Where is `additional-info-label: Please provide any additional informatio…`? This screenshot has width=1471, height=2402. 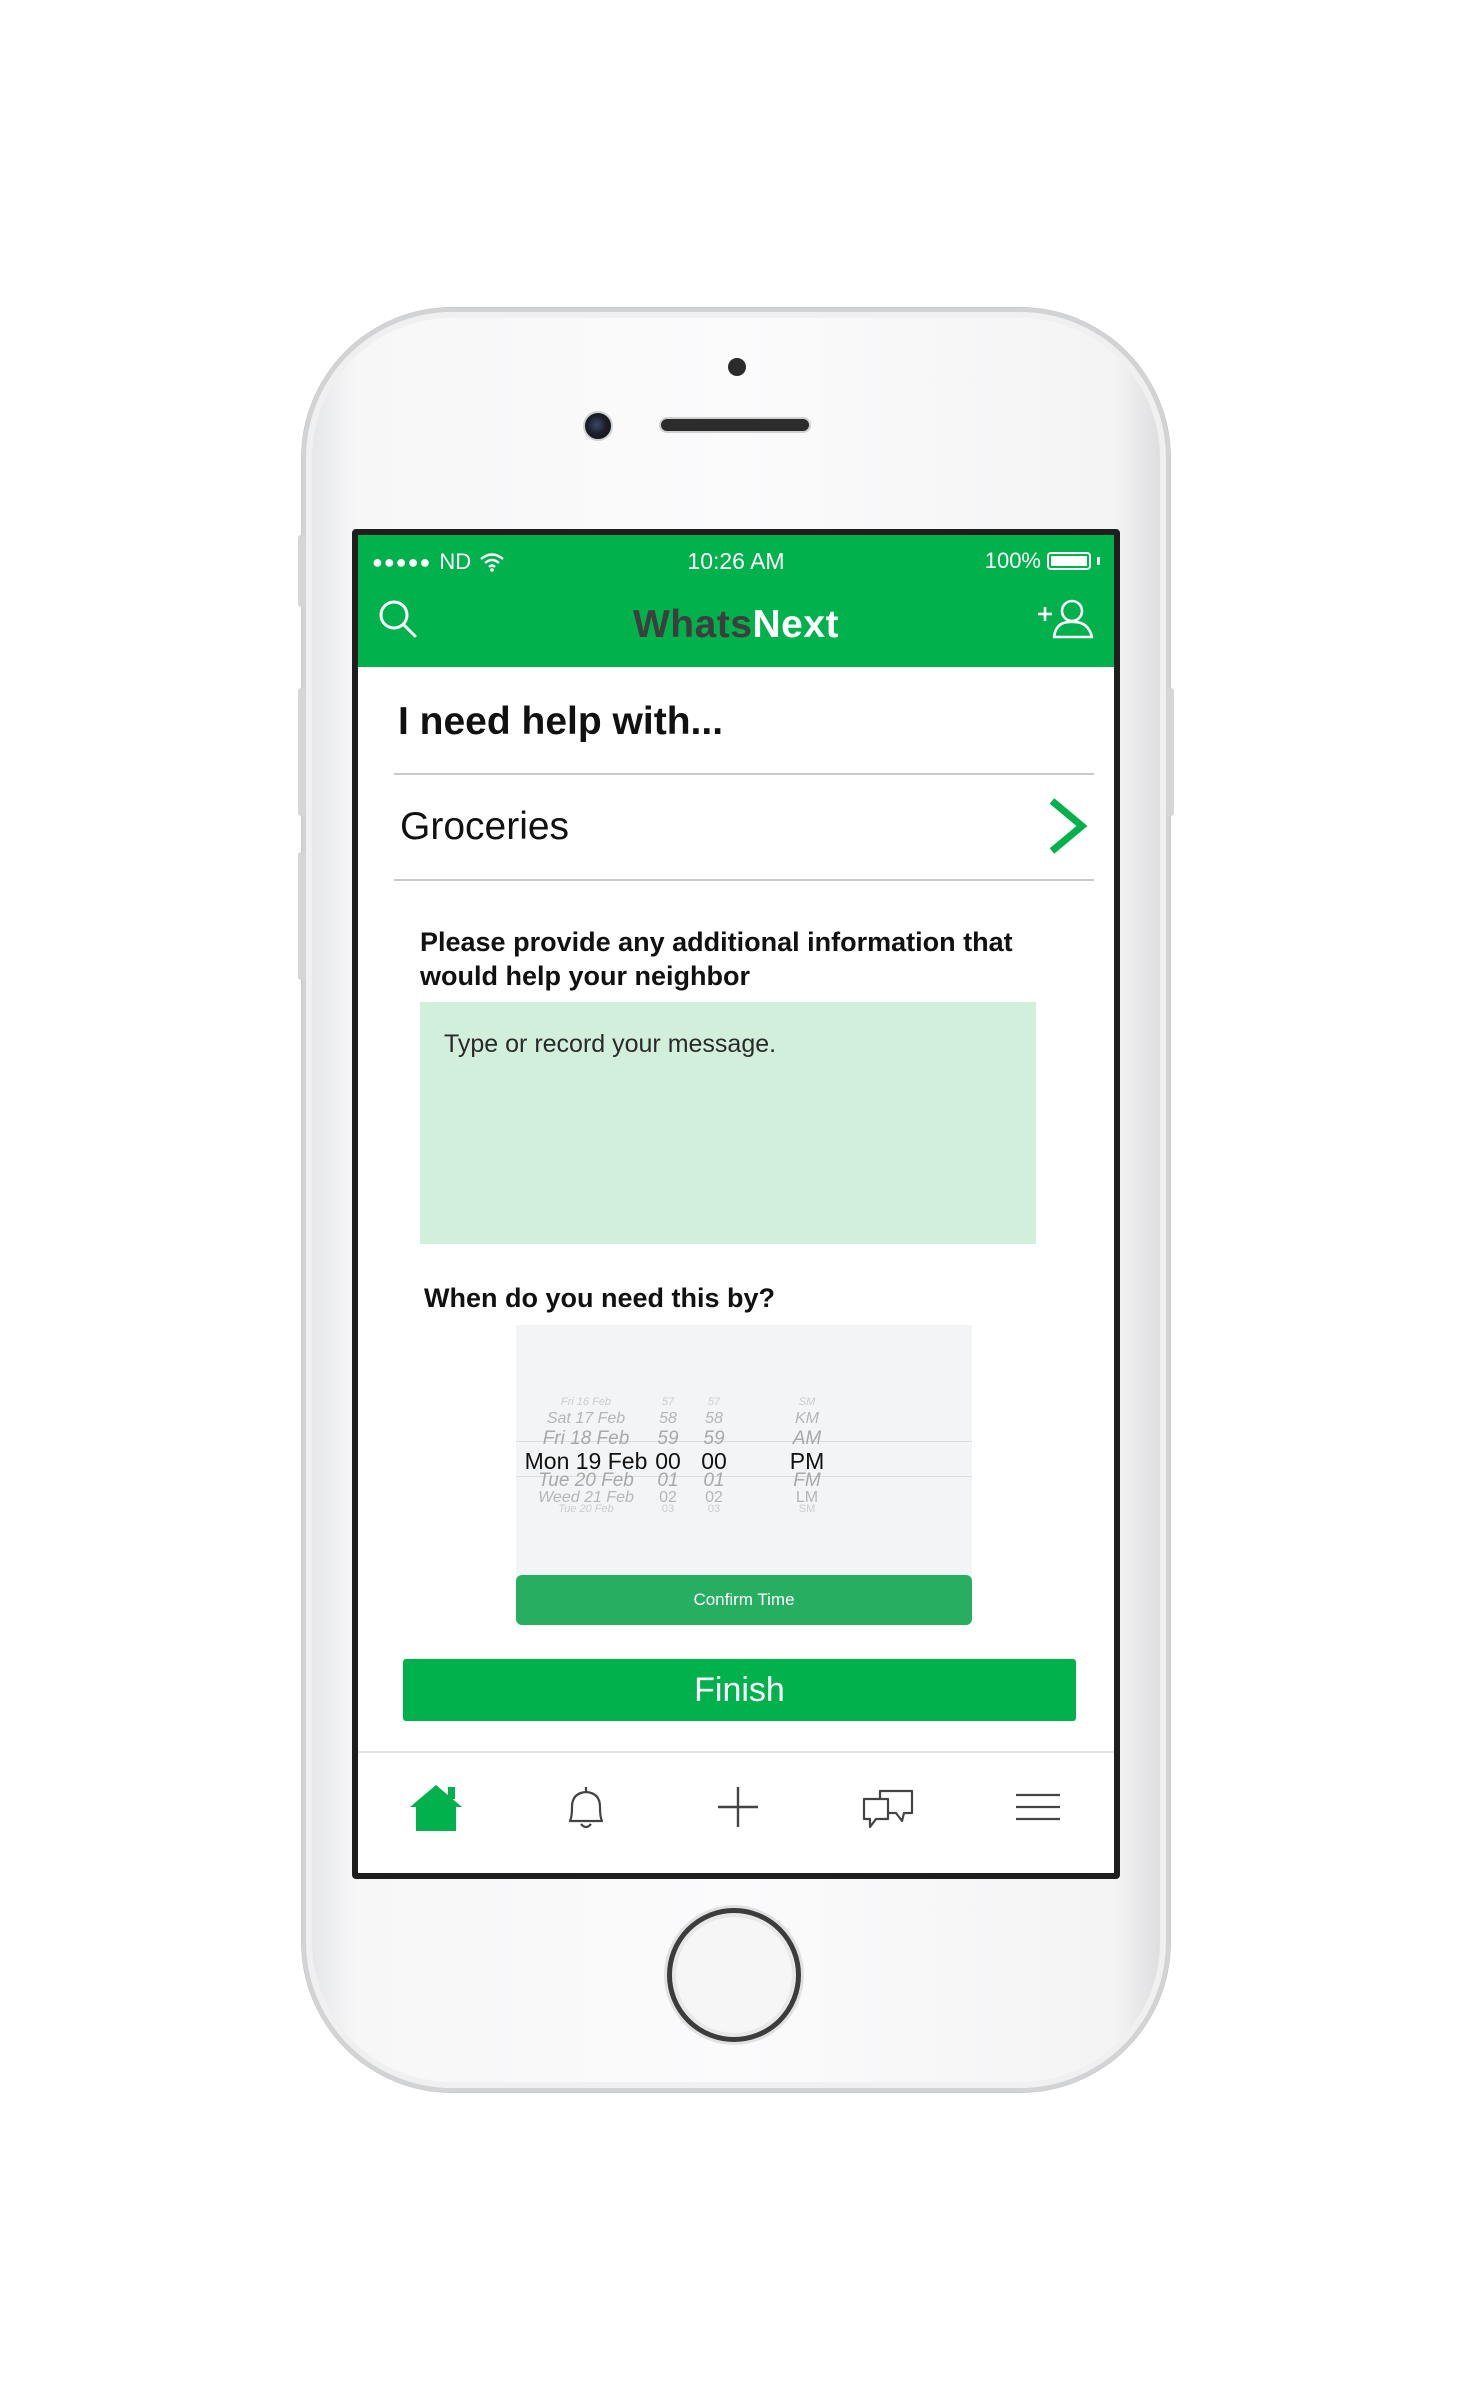
additional-info-label: Please provide any additional informatio… is located at coordinates (716, 959).